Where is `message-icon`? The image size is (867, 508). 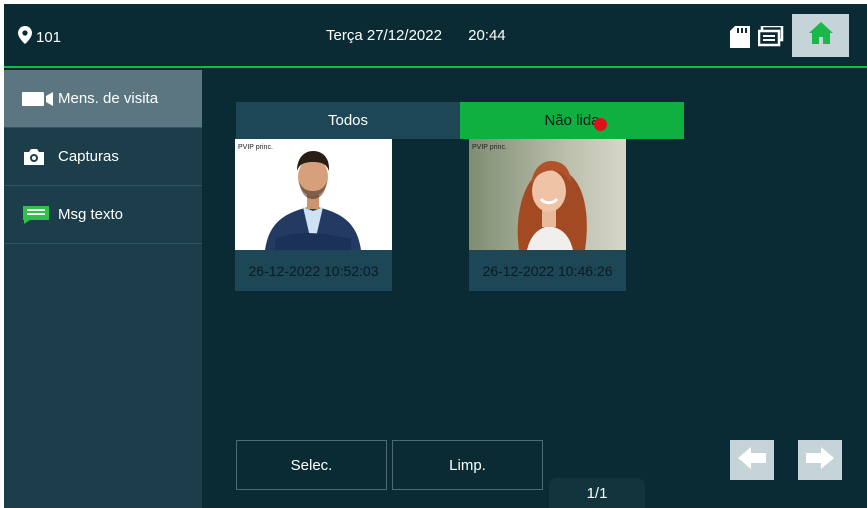 message-icon is located at coordinates (39, 215).